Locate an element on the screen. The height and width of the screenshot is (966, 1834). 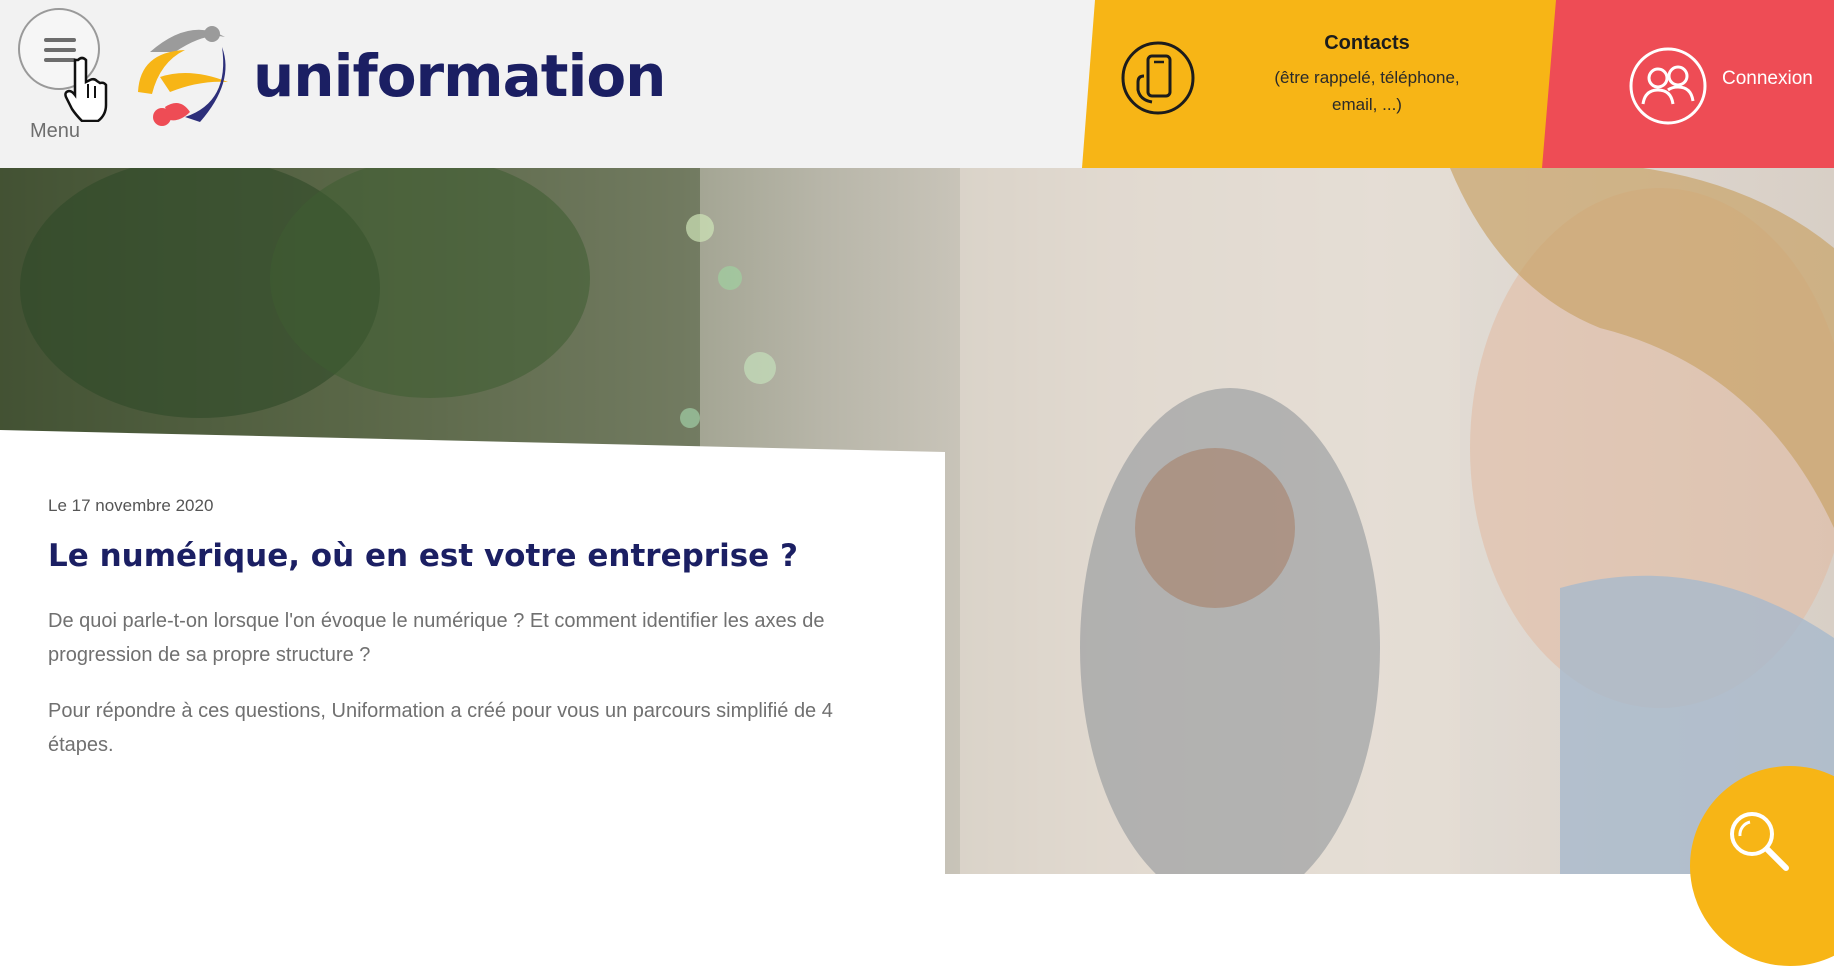
login-button: Connexion is located at coordinates (1688, 84).